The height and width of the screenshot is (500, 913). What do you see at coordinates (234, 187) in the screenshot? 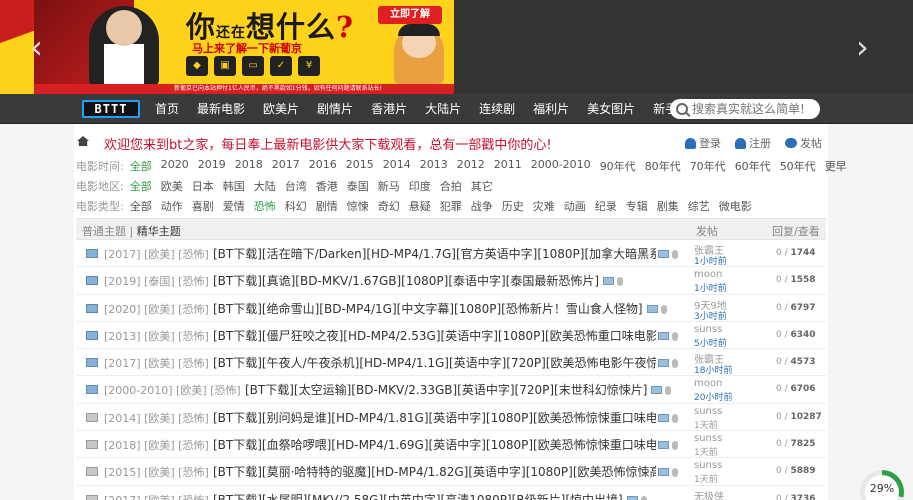
I see `filter-option: 韩国` at bounding box center [234, 187].